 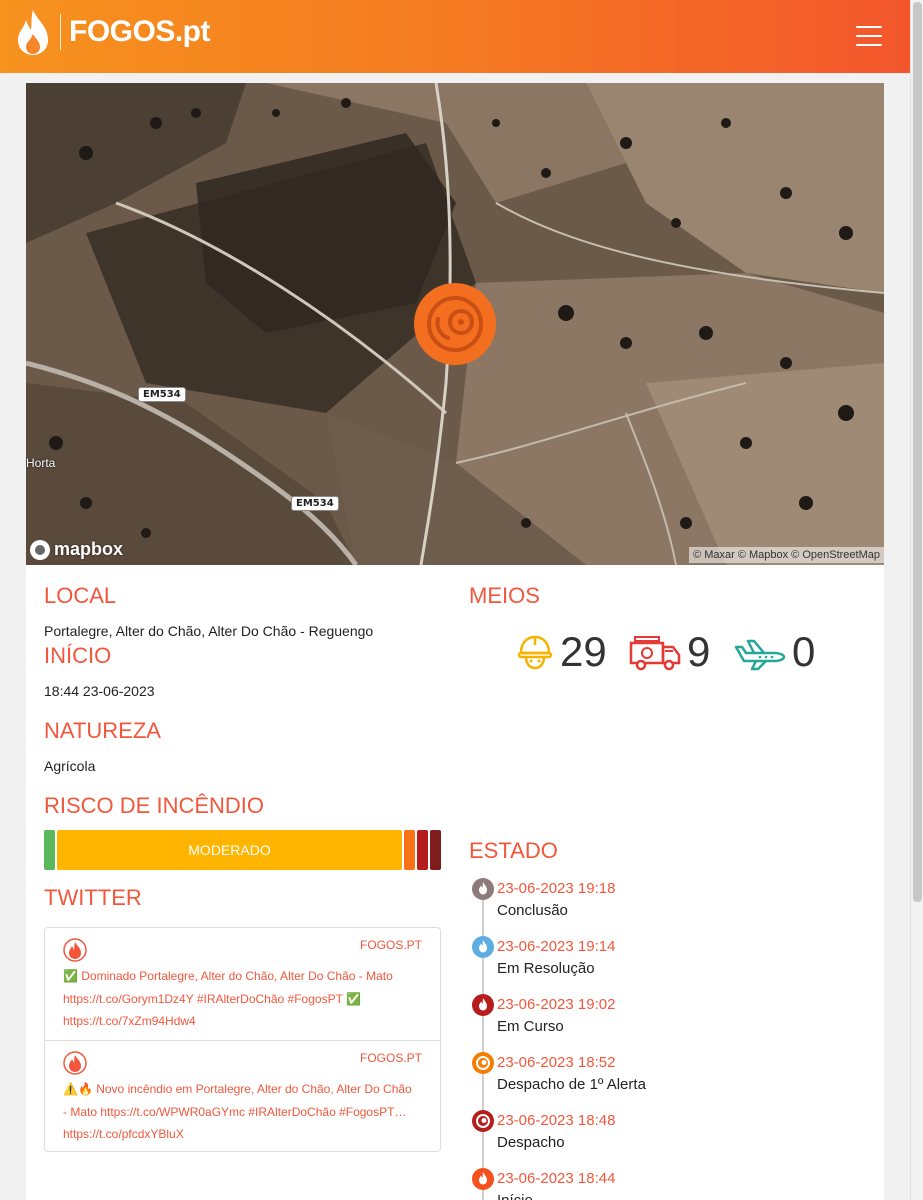 I want to click on fire-location-marker, so click(x=455, y=324).